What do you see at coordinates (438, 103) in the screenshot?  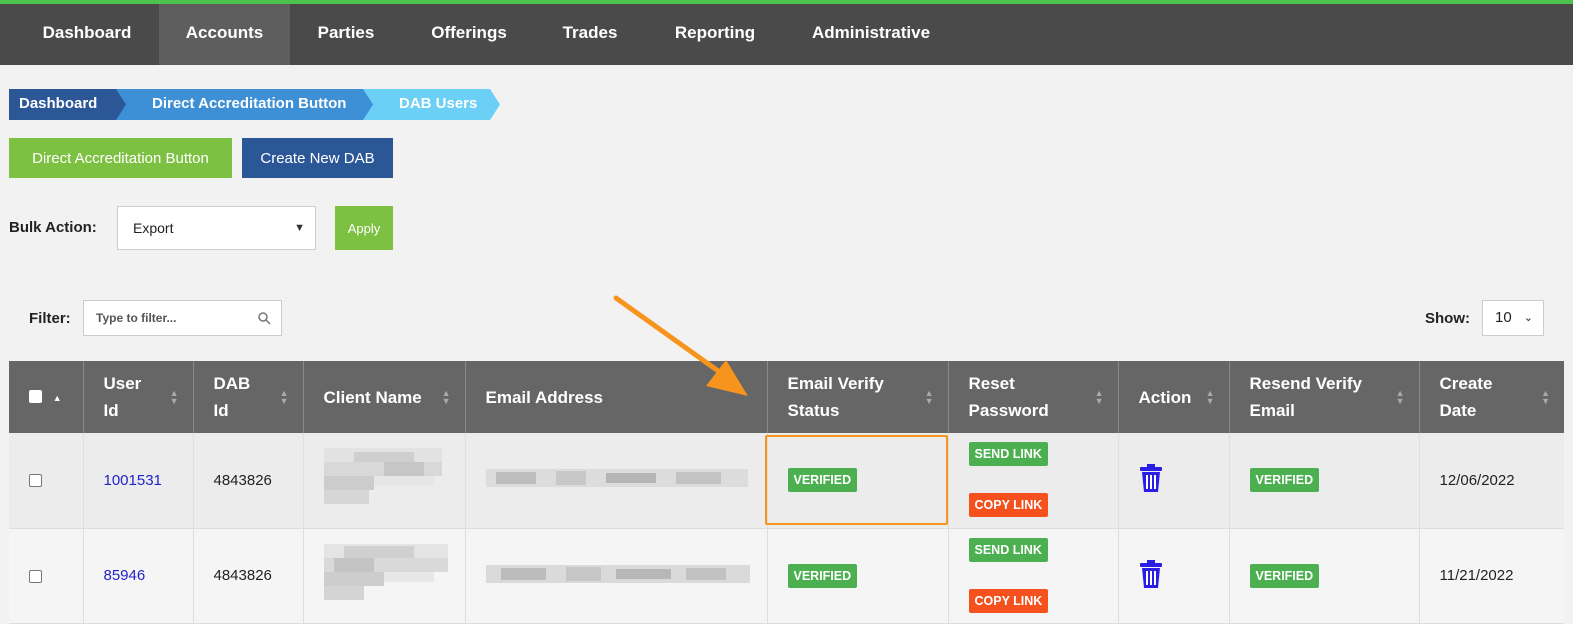 I see `breadcrumb-dab-users-label: DAB Users` at bounding box center [438, 103].